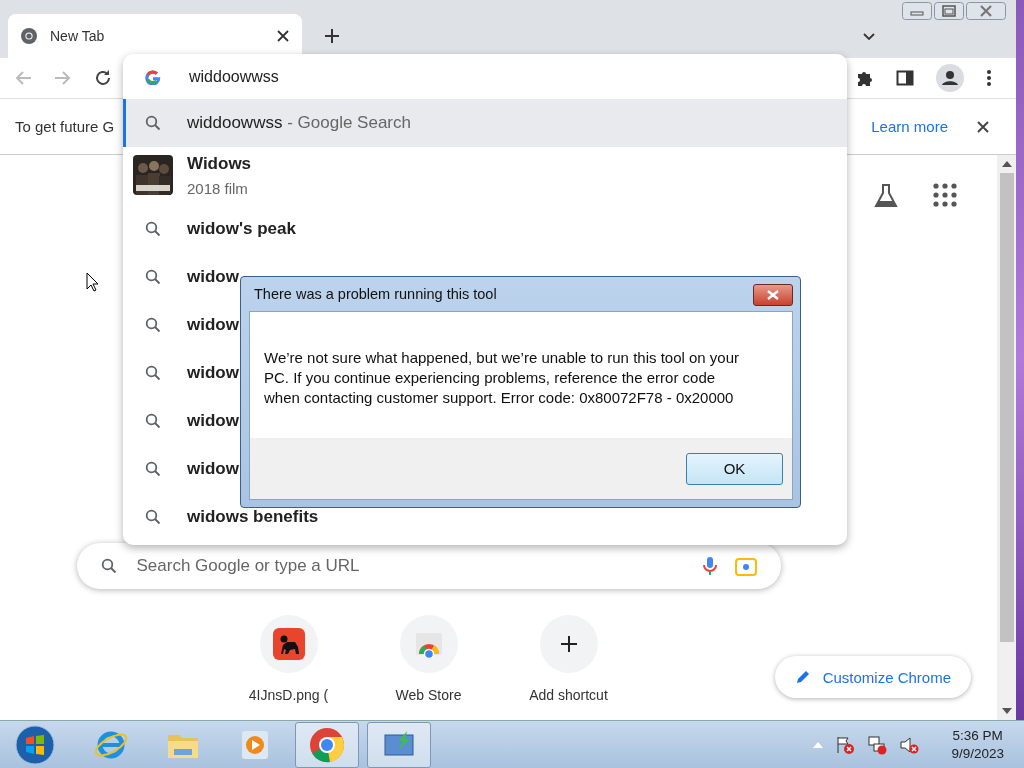 Image resolution: width=1024 pixels, height=768 pixels. I want to click on close-button, so click(773, 295).